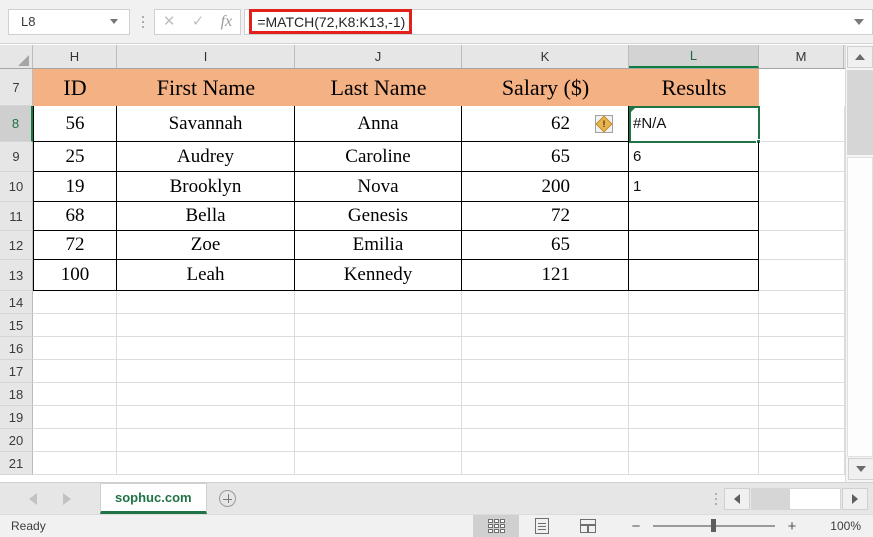 The image size is (873, 537). I want to click on cell-j13: Kennedy, so click(378, 275).